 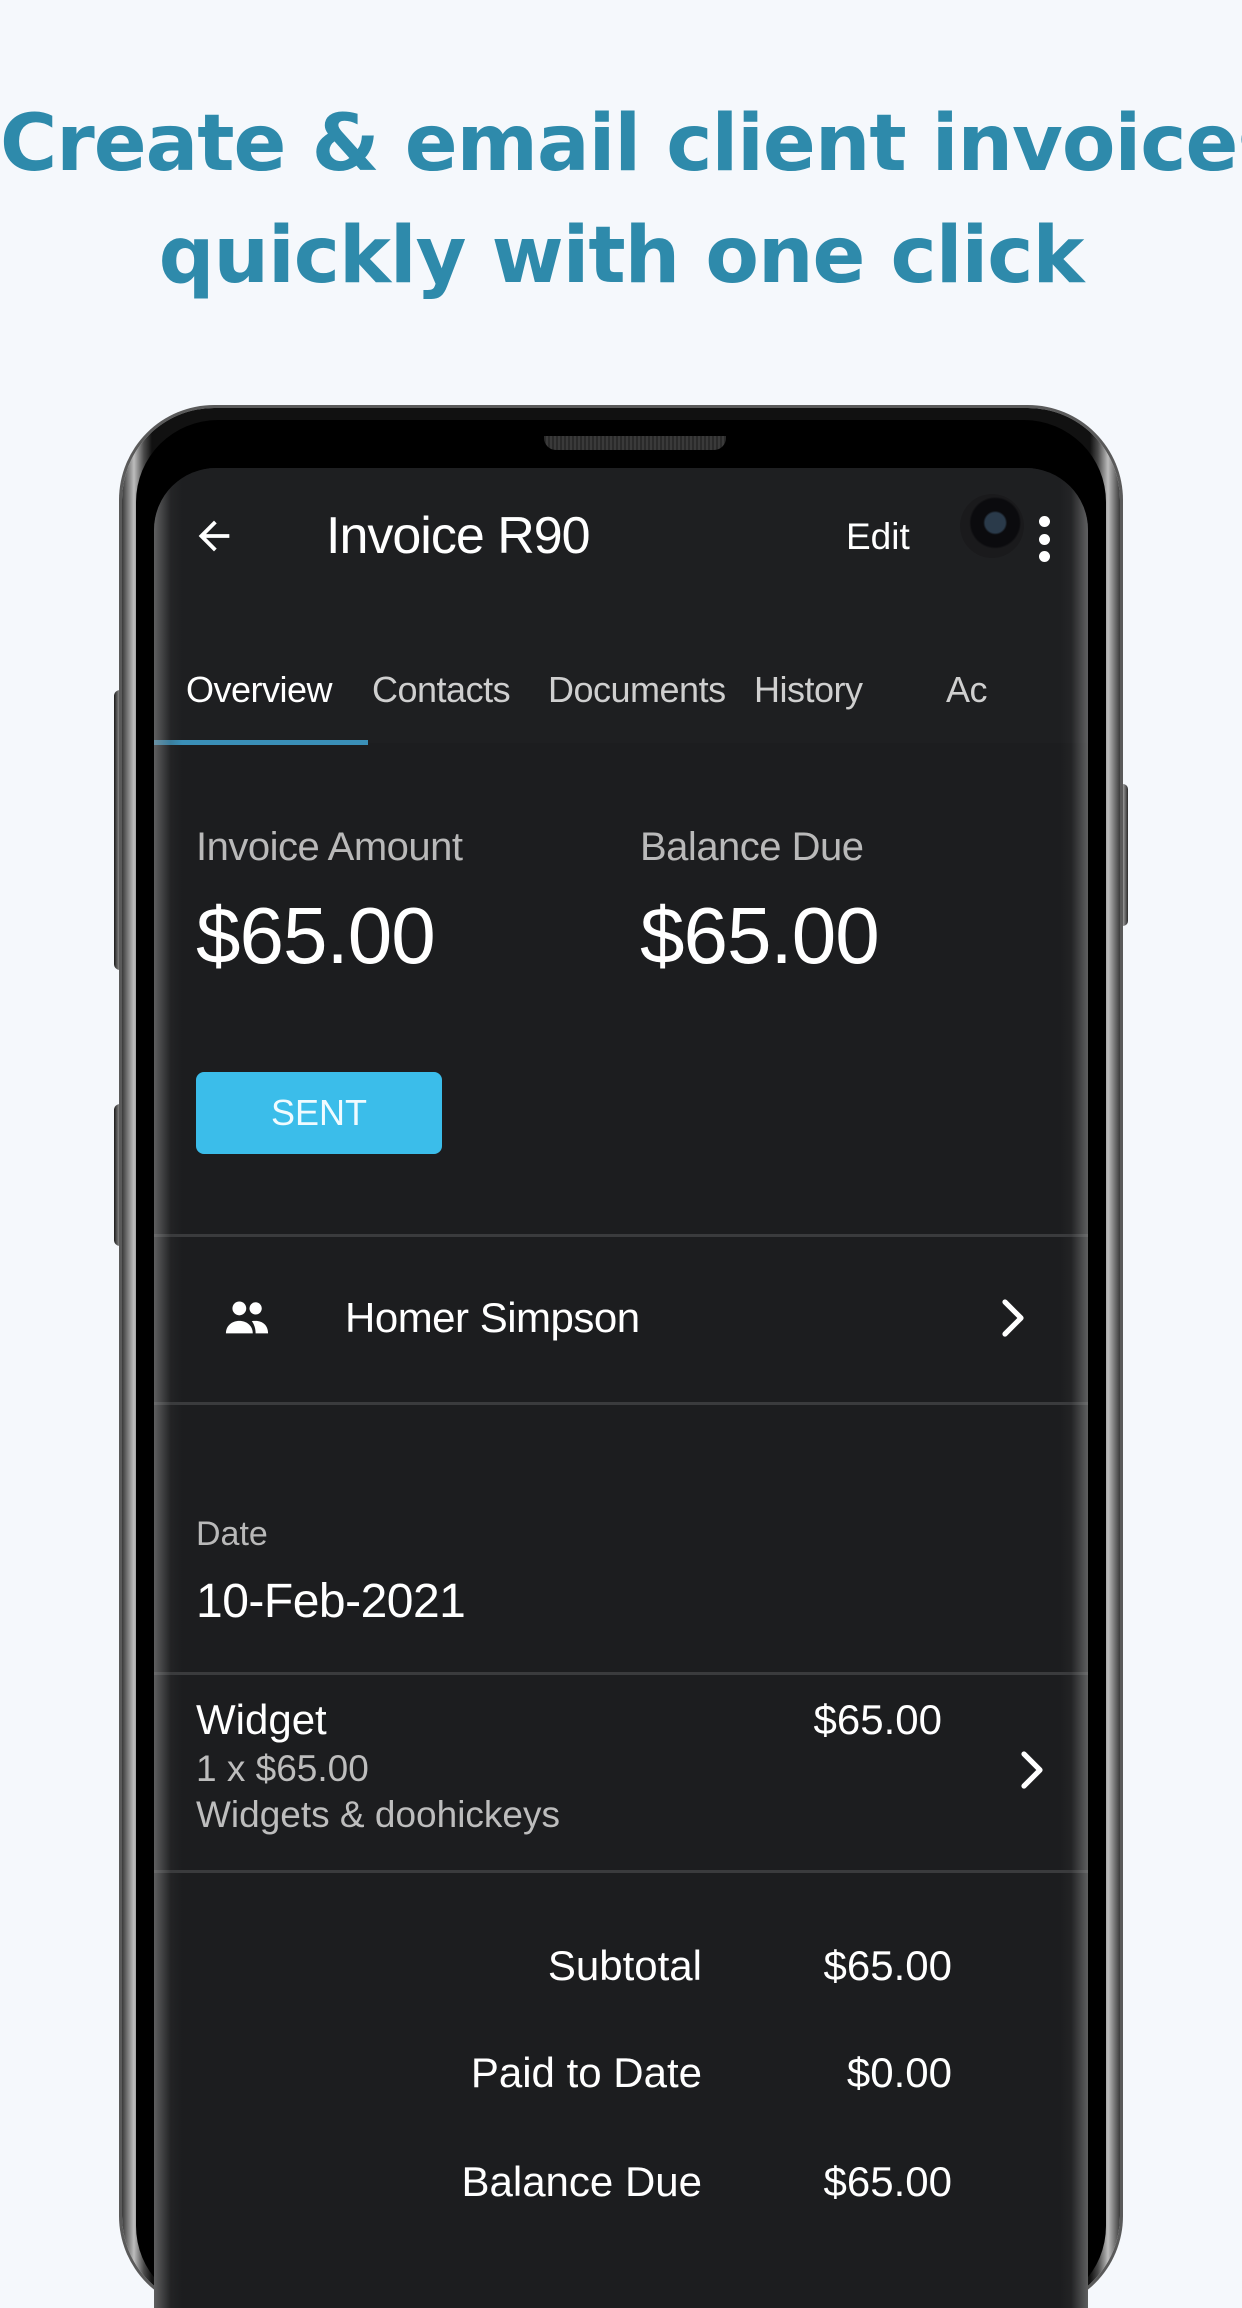 I want to click on back-button, so click(x=214, y=536).